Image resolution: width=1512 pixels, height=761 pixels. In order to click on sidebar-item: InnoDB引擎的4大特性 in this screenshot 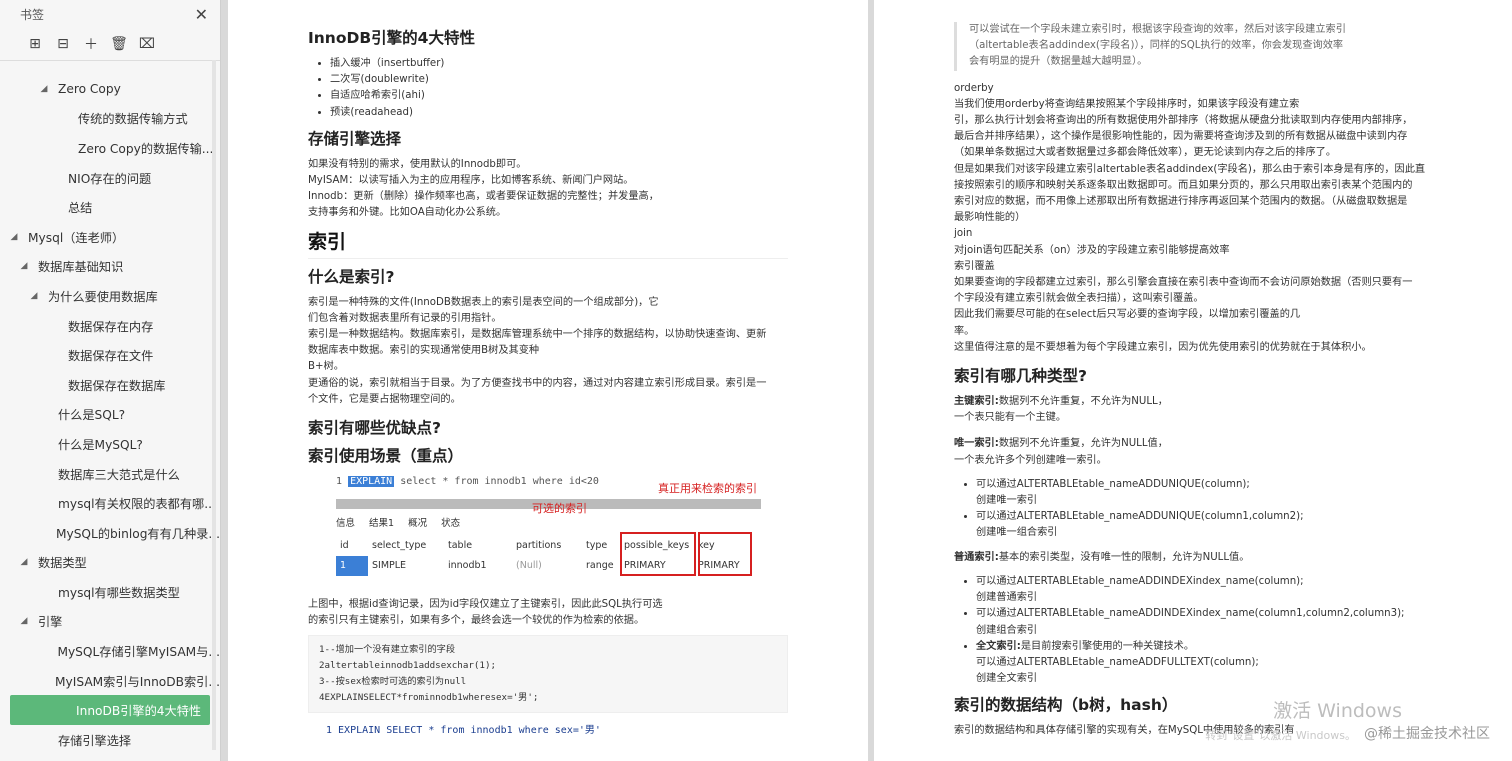, I will do `click(110, 710)`.